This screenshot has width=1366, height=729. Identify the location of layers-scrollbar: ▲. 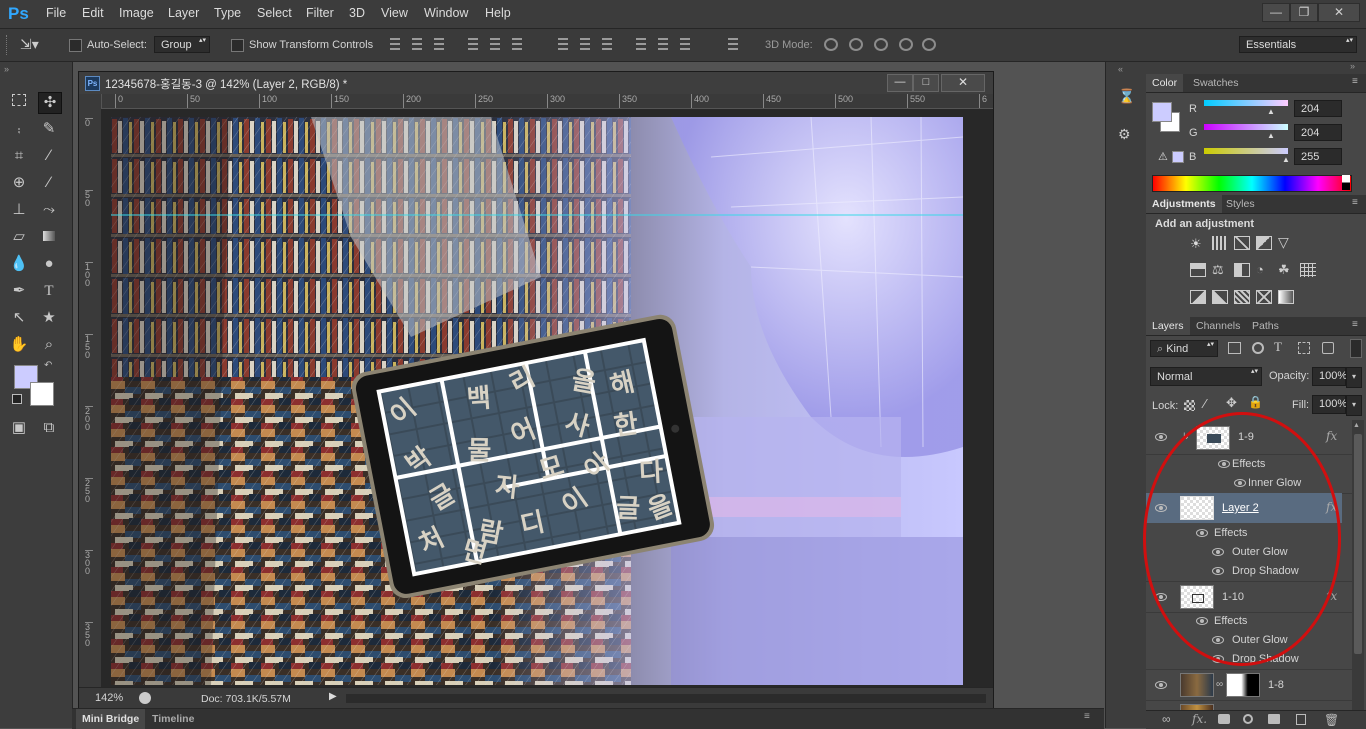
(1358, 565).